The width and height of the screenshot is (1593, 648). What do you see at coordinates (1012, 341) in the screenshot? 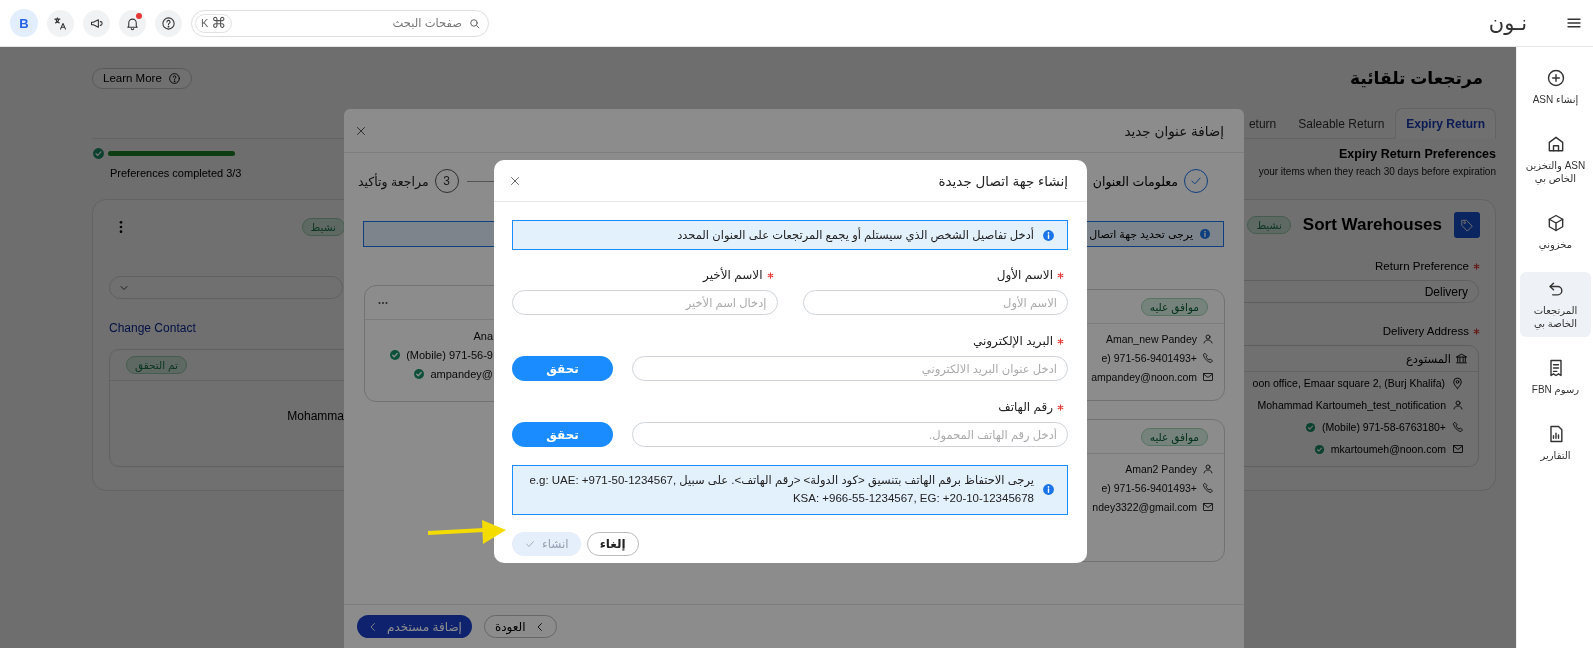
I see `field-label: البريد الإلكتروني` at bounding box center [1012, 341].